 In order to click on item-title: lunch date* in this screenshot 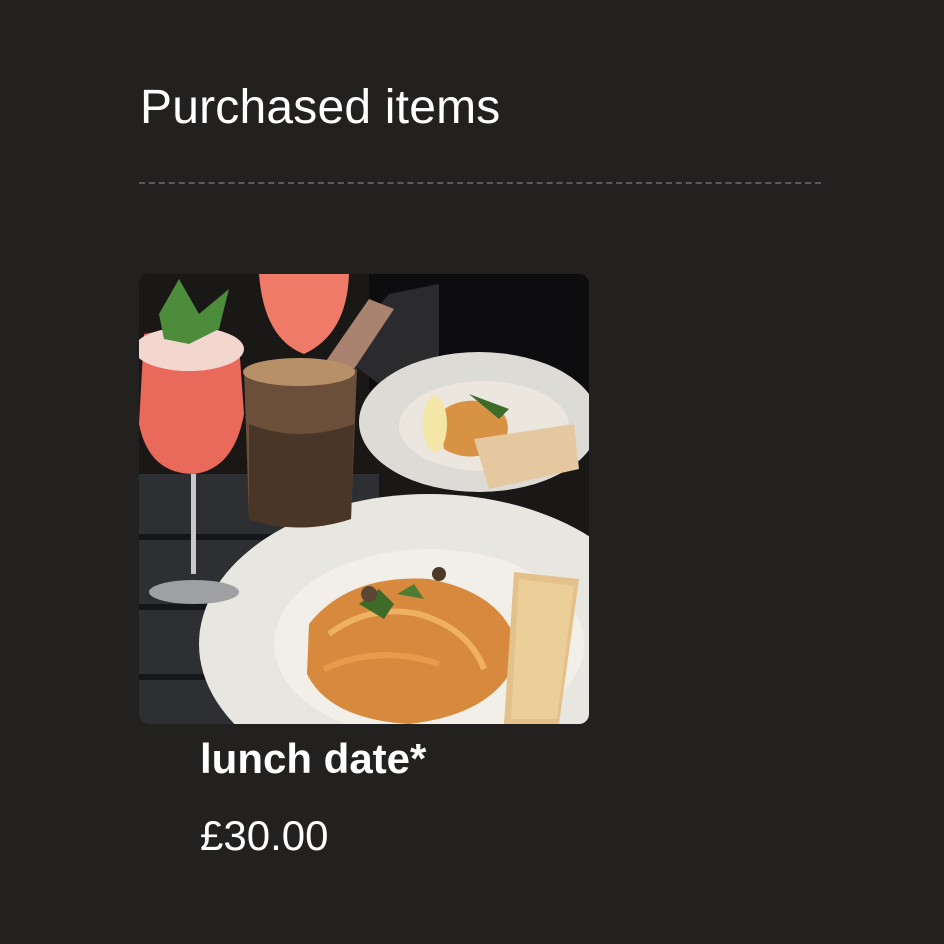, I will do `click(313, 759)`.